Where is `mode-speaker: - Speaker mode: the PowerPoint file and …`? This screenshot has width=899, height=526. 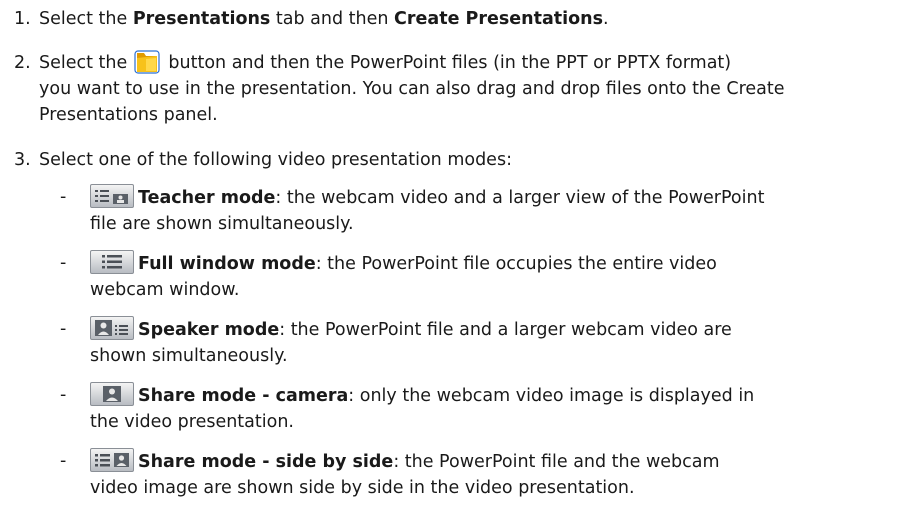
mode-speaker: - Speaker mode: the PowerPoint file and … is located at coordinates (470, 342).